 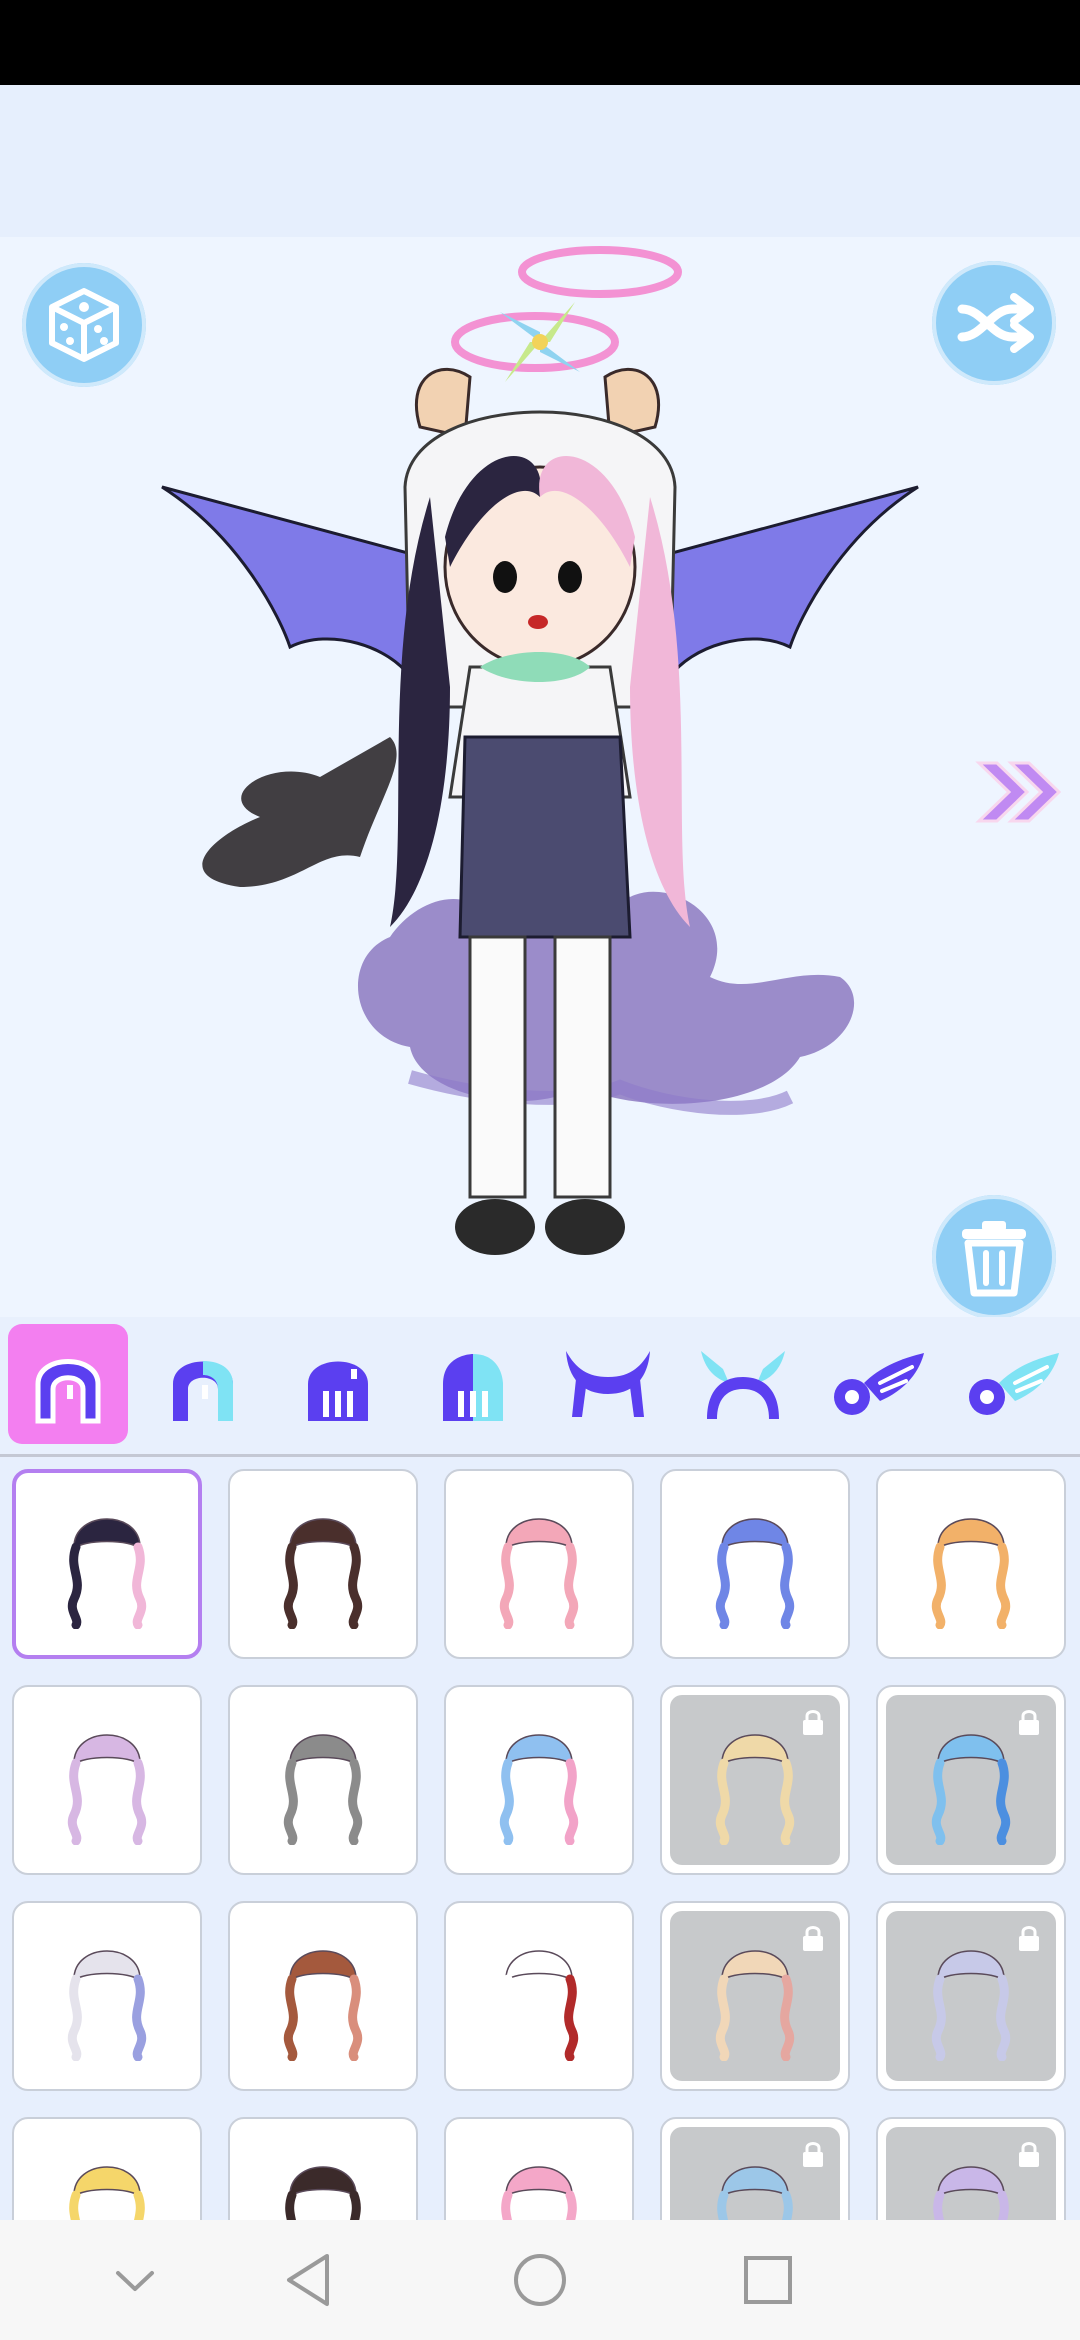 What do you see at coordinates (1020, 792) in the screenshot?
I see `next-arrows-icon` at bounding box center [1020, 792].